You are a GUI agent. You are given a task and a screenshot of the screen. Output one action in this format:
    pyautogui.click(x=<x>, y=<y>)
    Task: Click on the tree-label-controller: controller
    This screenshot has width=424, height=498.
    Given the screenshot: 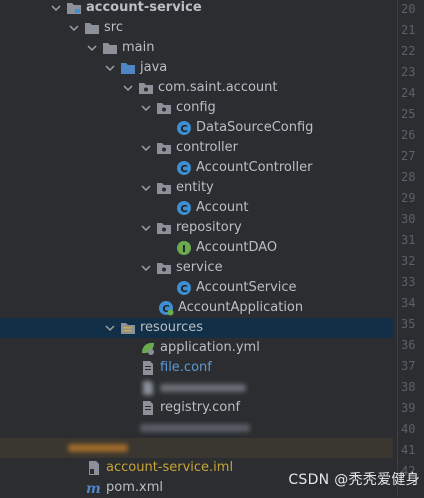 What is the action you would take?
    pyautogui.click(x=207, y=147)
    